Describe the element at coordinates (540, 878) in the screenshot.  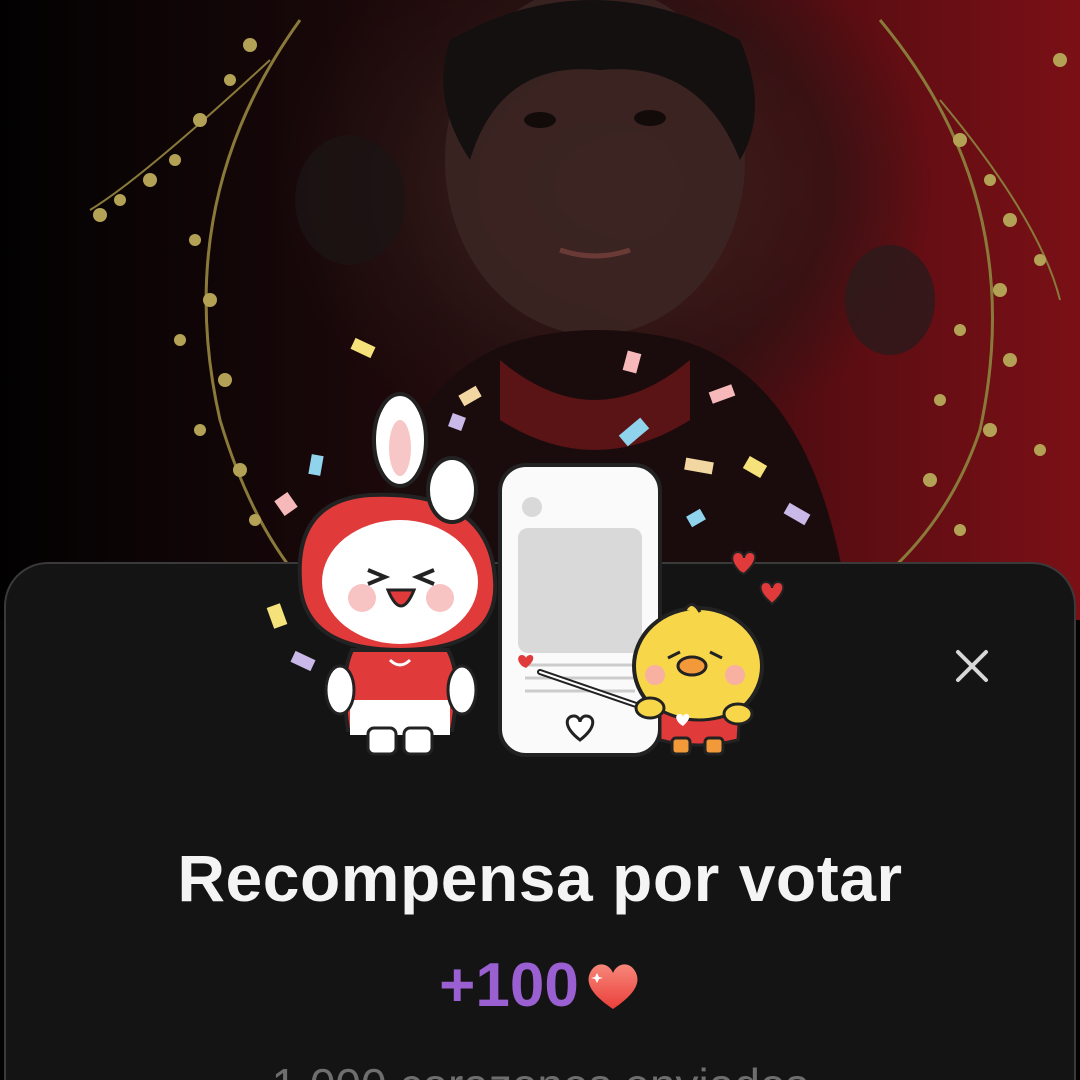
I see `reward-title: Recompensa por votar` at that location.